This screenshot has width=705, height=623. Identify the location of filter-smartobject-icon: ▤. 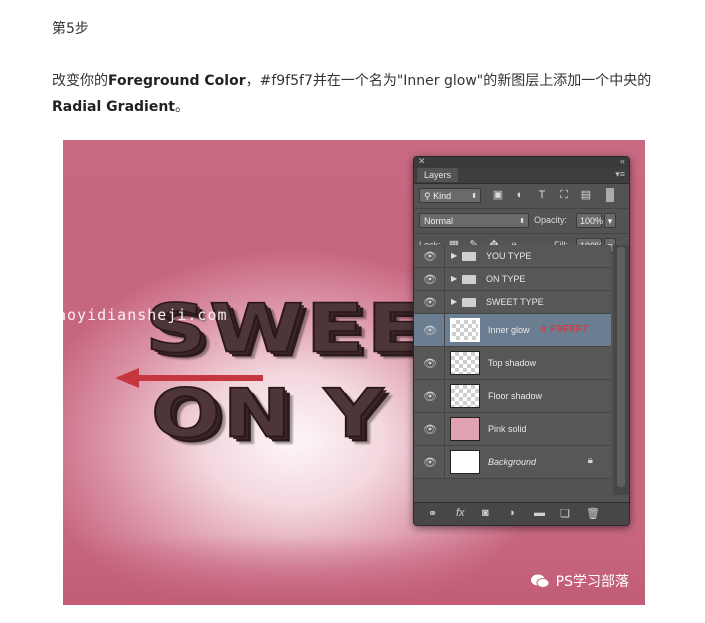
(586, 195).